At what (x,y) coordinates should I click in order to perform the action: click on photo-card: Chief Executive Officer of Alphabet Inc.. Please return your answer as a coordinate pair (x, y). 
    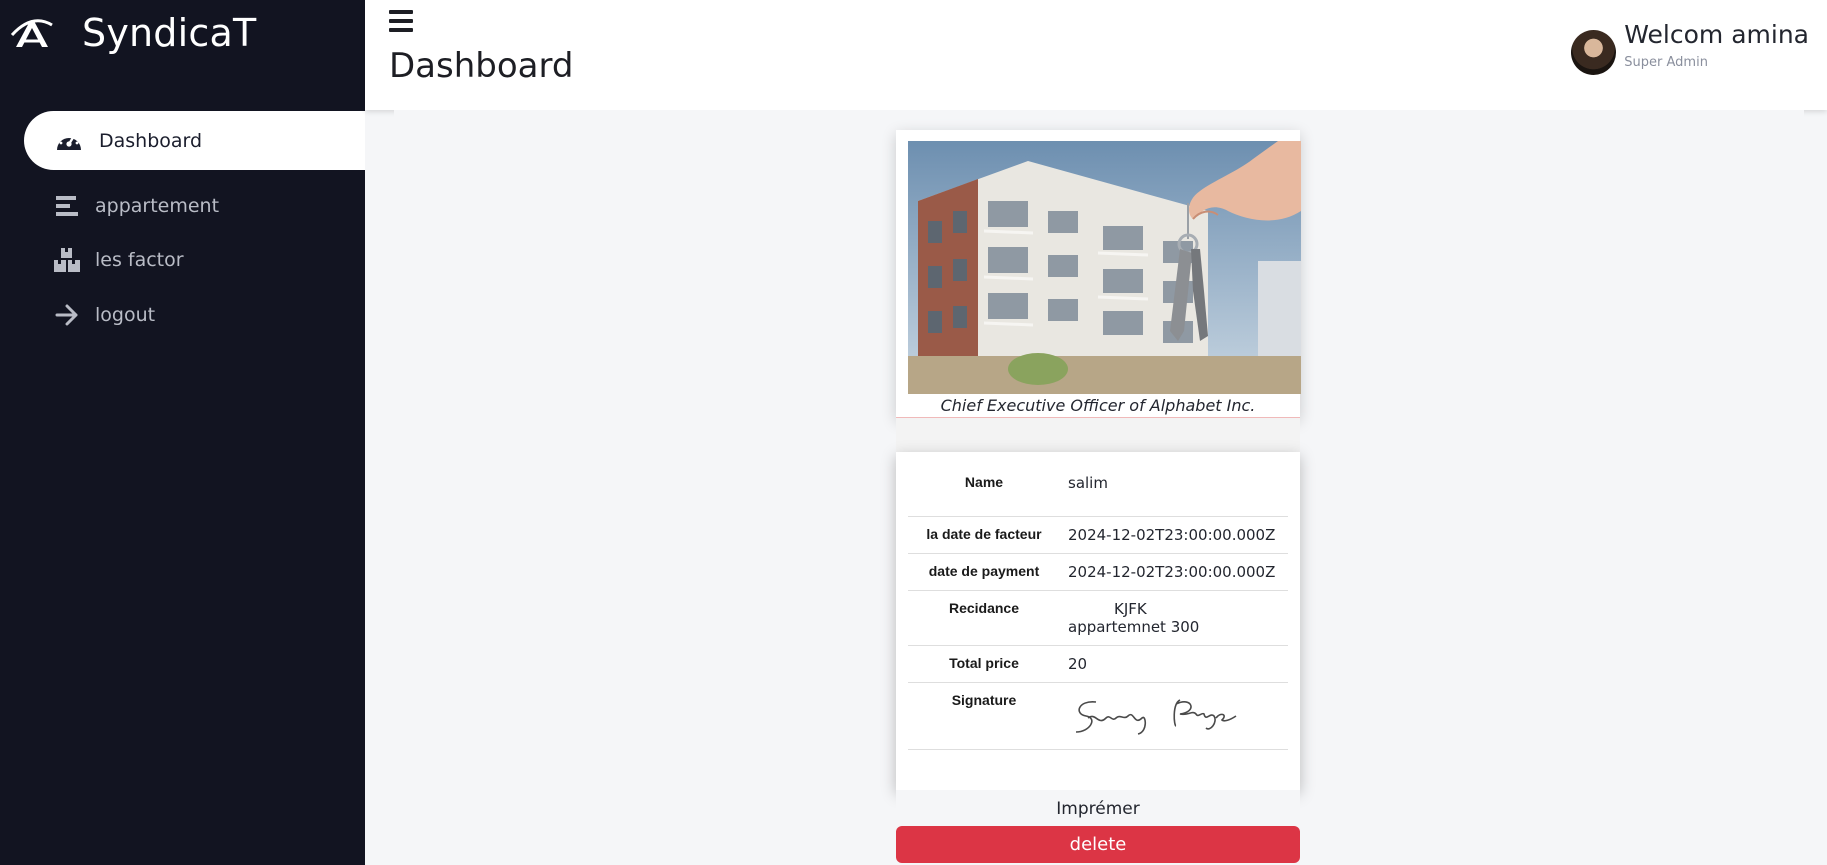
    Looking at the image, I should click on (1098, 274).